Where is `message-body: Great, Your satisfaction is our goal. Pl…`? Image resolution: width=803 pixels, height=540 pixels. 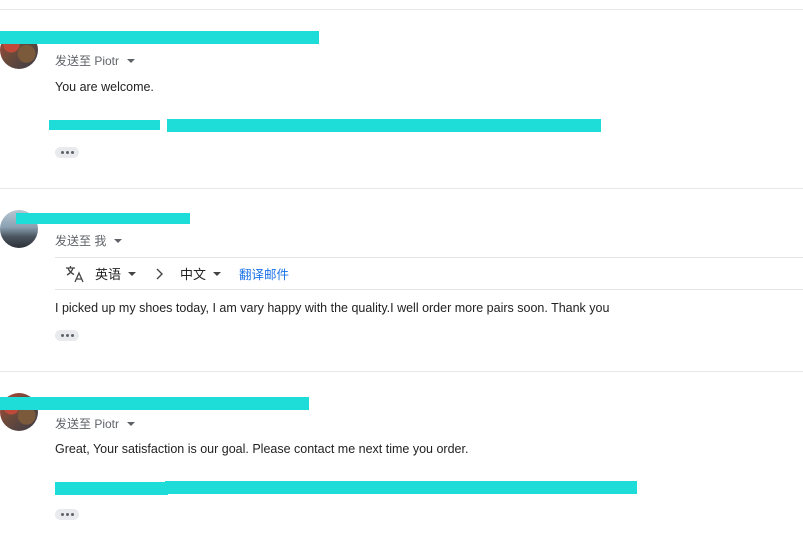
message-body: Great, Your satisfaction is our goal. Pl… is located at coordinates (262, 449).